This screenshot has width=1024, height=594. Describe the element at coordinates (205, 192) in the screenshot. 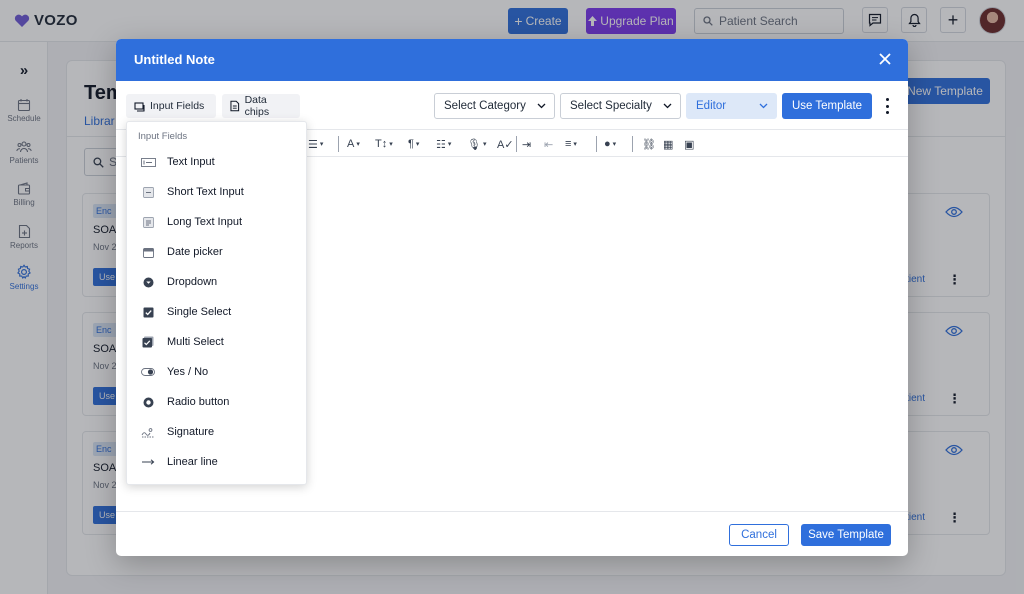

I see `menu-item-label: Short Text Input` at that location.